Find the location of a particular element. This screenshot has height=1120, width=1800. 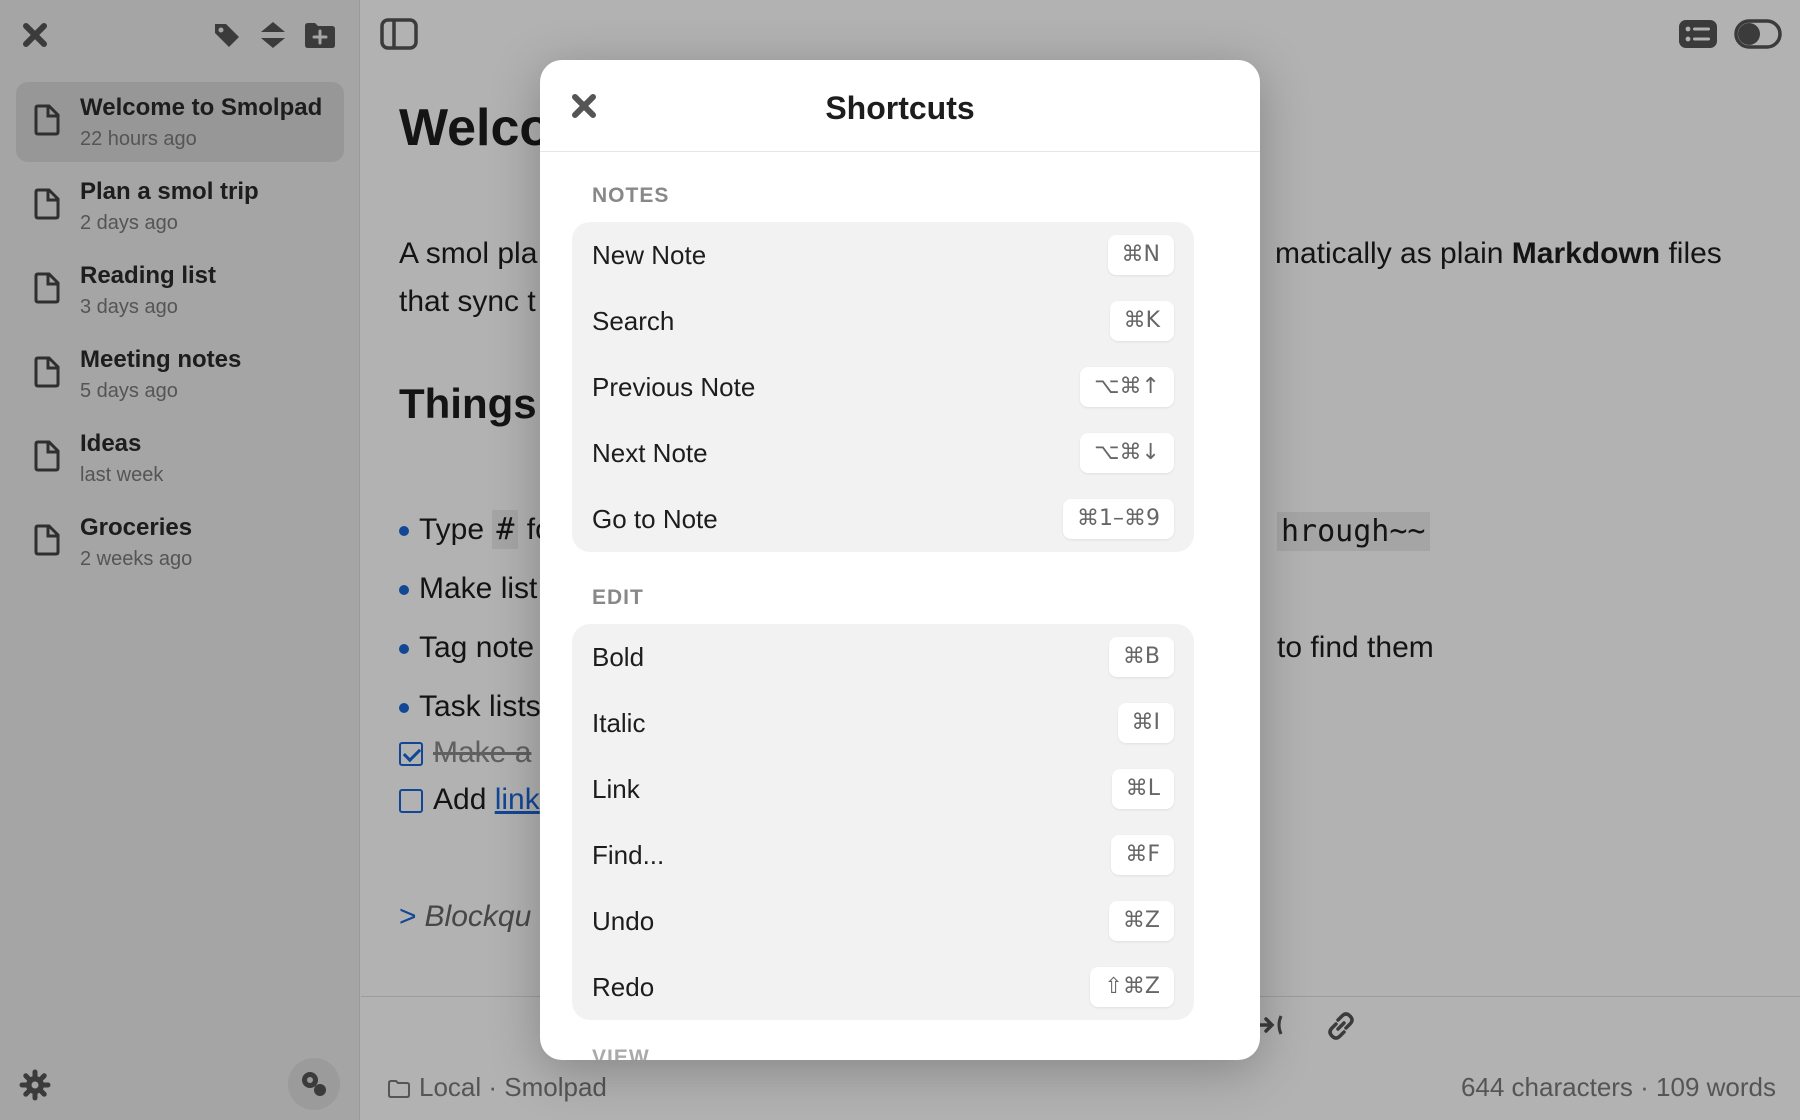

shortcut-row: Previous Note ⌥⌘↑ is located at coordinates (883, 387).